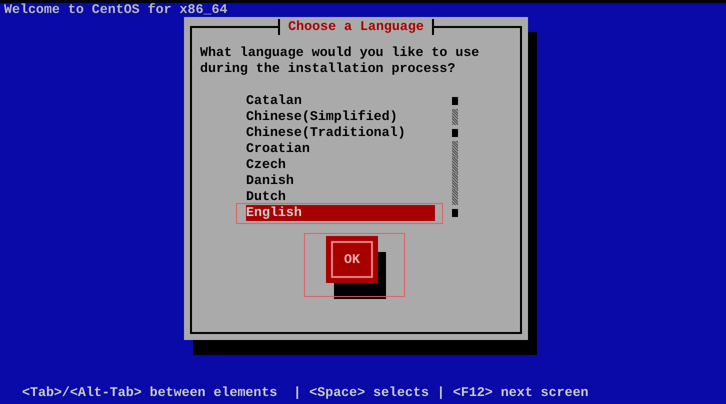 The width and height of the screenshot is (726, 404). I want to click on prompt-text: What language would you like to use during the installation process?, so click(340, 61).